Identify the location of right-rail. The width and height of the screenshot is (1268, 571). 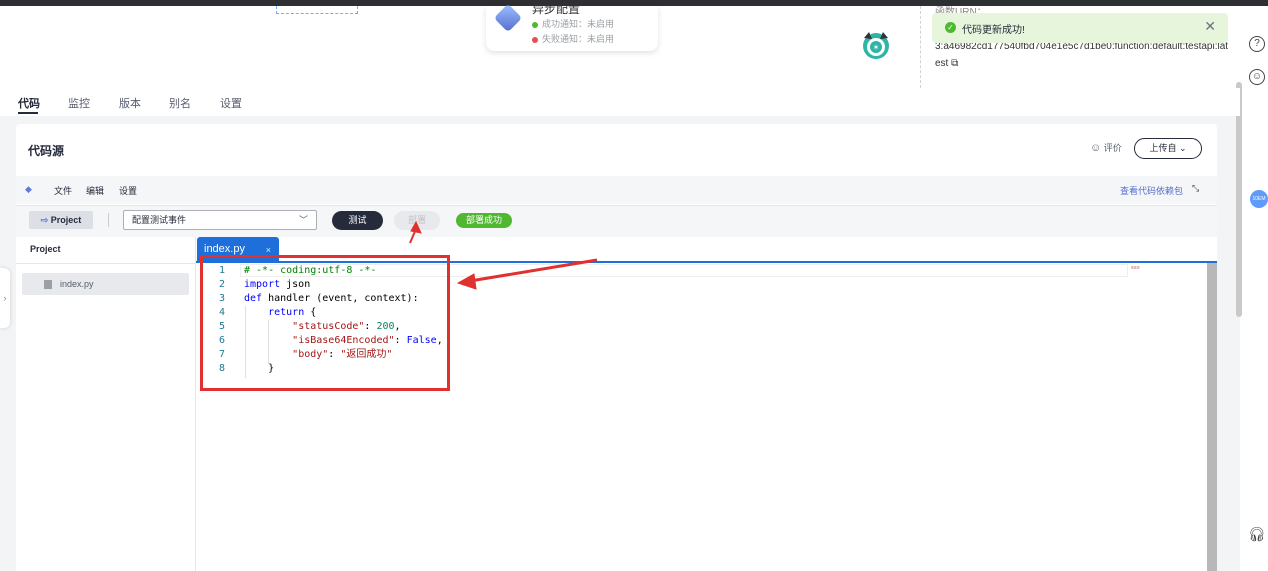
(1254, 288).